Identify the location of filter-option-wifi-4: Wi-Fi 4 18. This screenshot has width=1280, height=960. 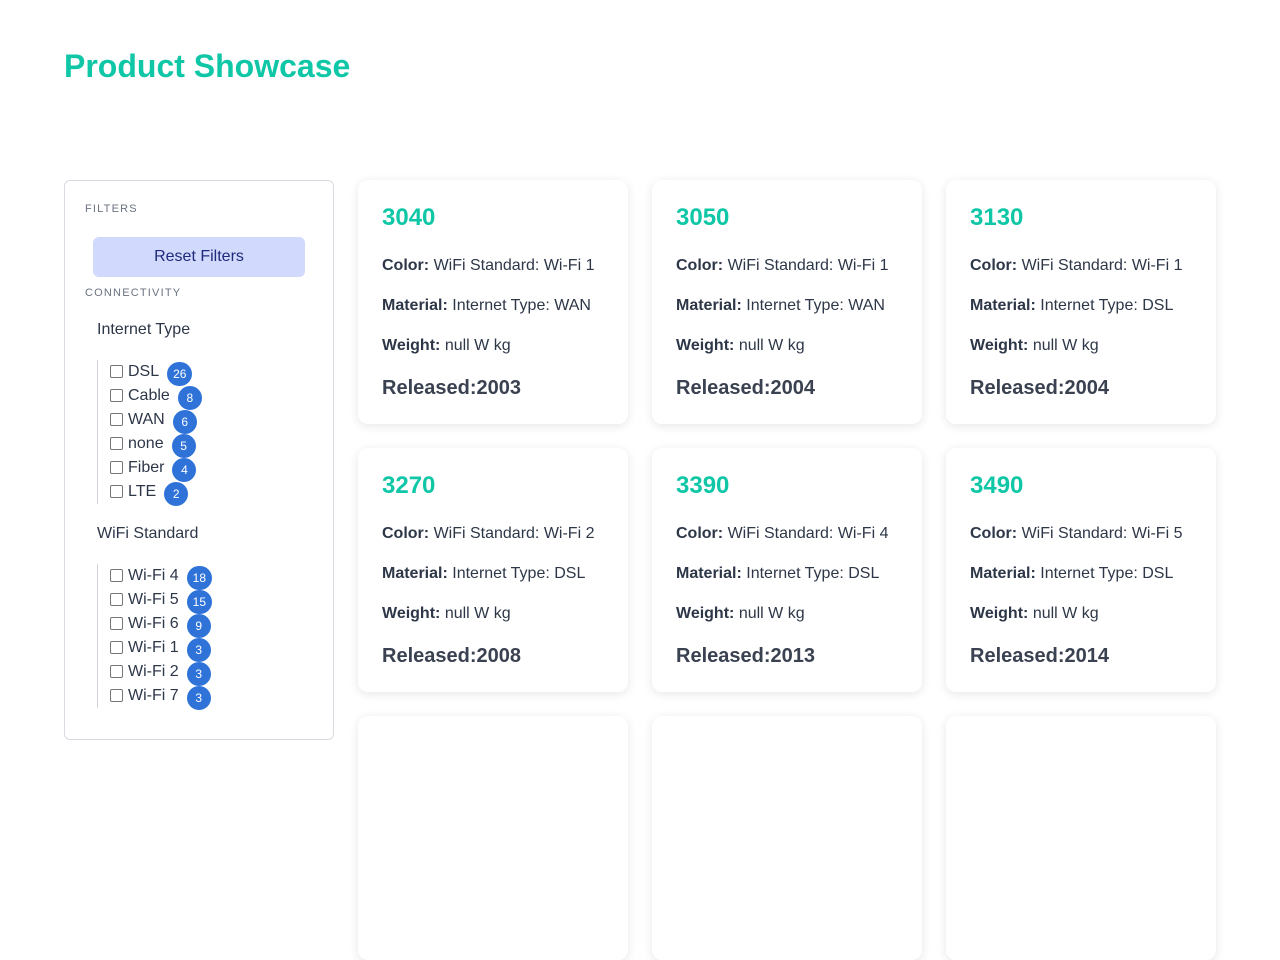
(161, 577).